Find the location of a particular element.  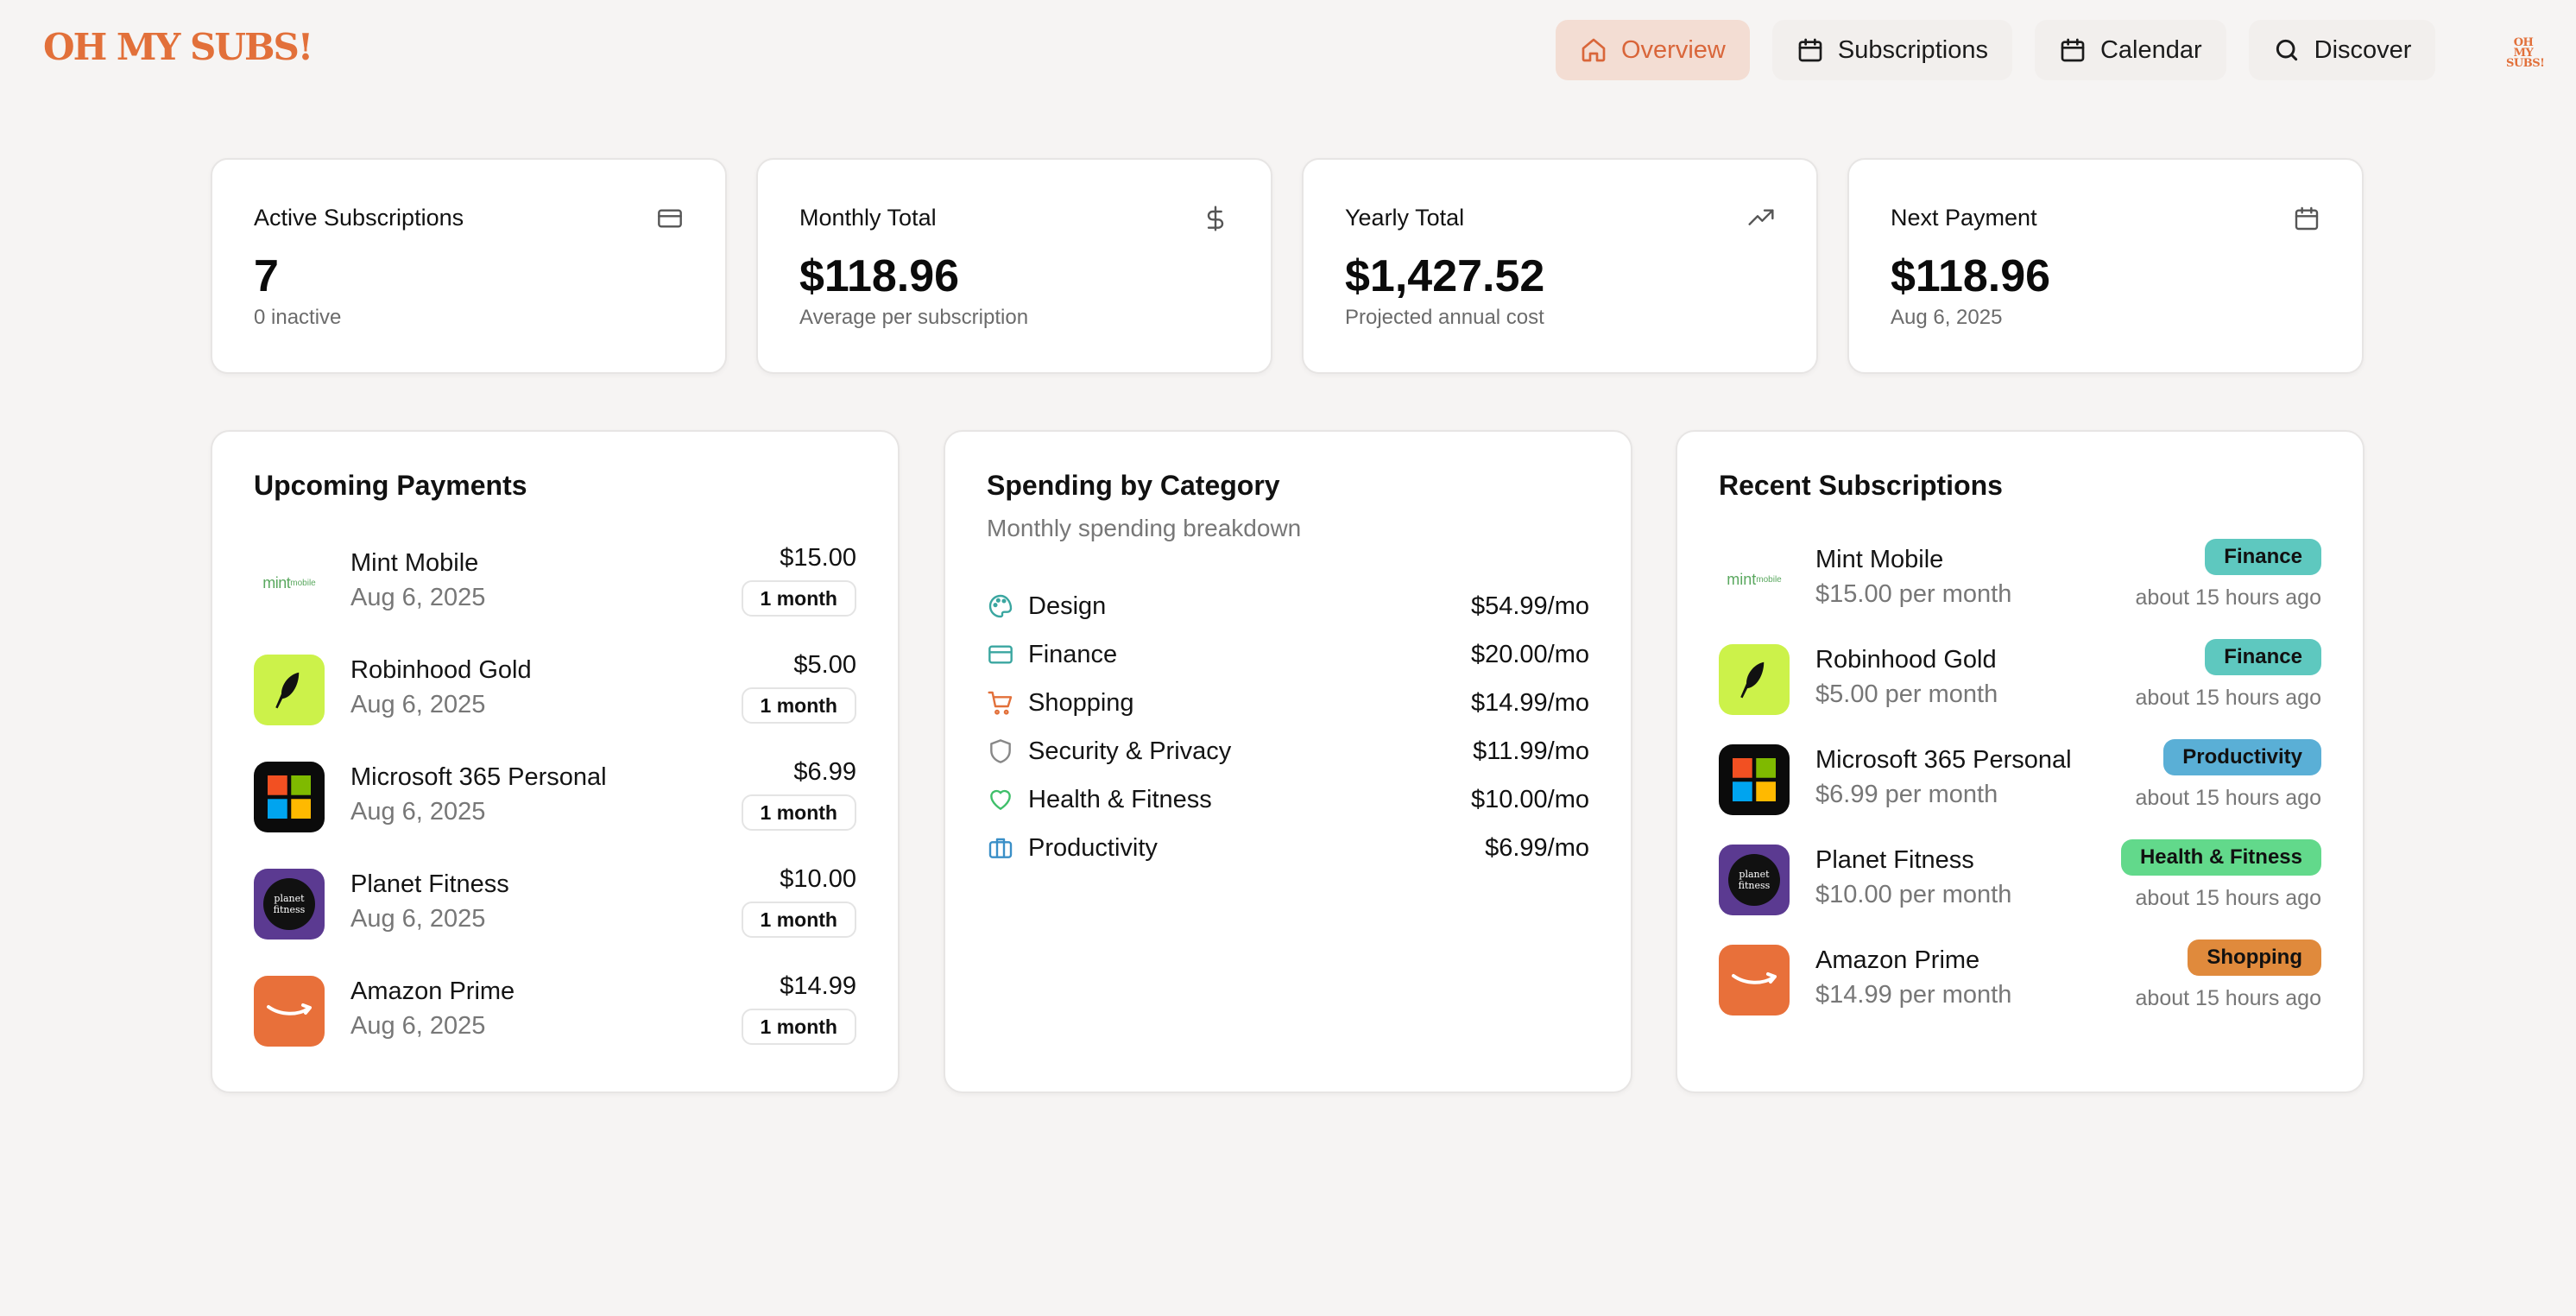

user-avatar: OH MY SUBS! is located at coordinates (2525, 53).